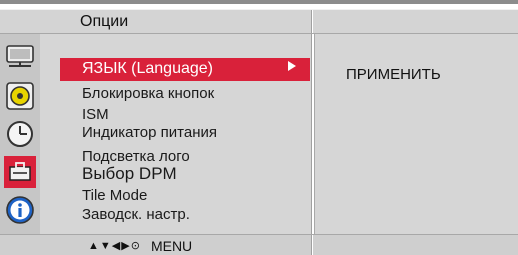  What do you see at coordinates (259, 2) in the screenshot?
I see `top-accent-line` at bounding box center [259, 2].